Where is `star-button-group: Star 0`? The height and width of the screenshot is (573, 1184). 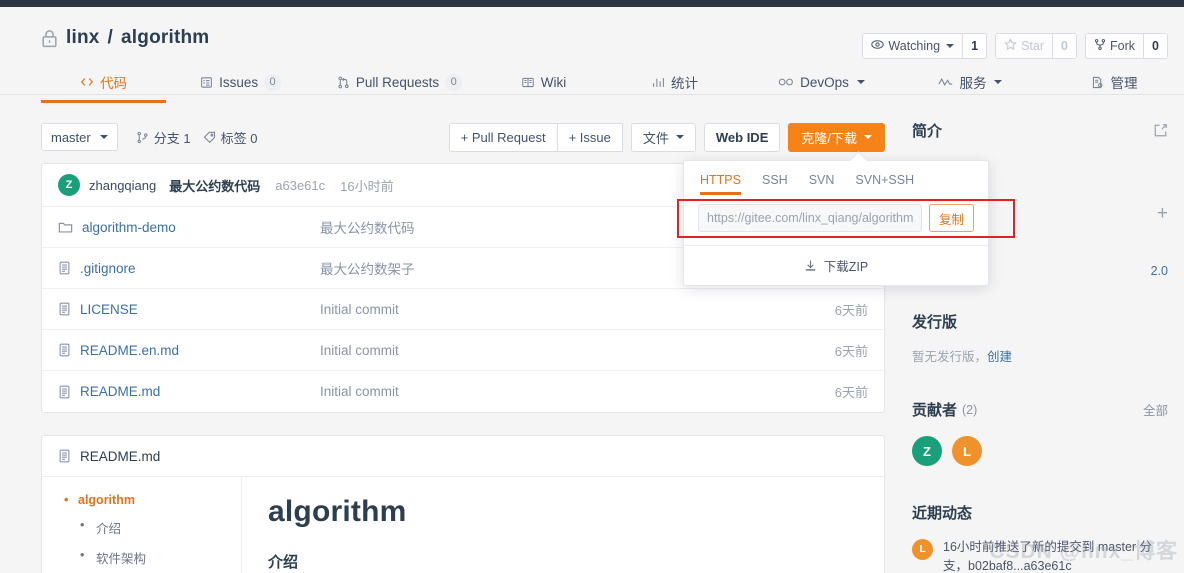
star-button-group: Star 0 is located at coordinates (1036, 46).